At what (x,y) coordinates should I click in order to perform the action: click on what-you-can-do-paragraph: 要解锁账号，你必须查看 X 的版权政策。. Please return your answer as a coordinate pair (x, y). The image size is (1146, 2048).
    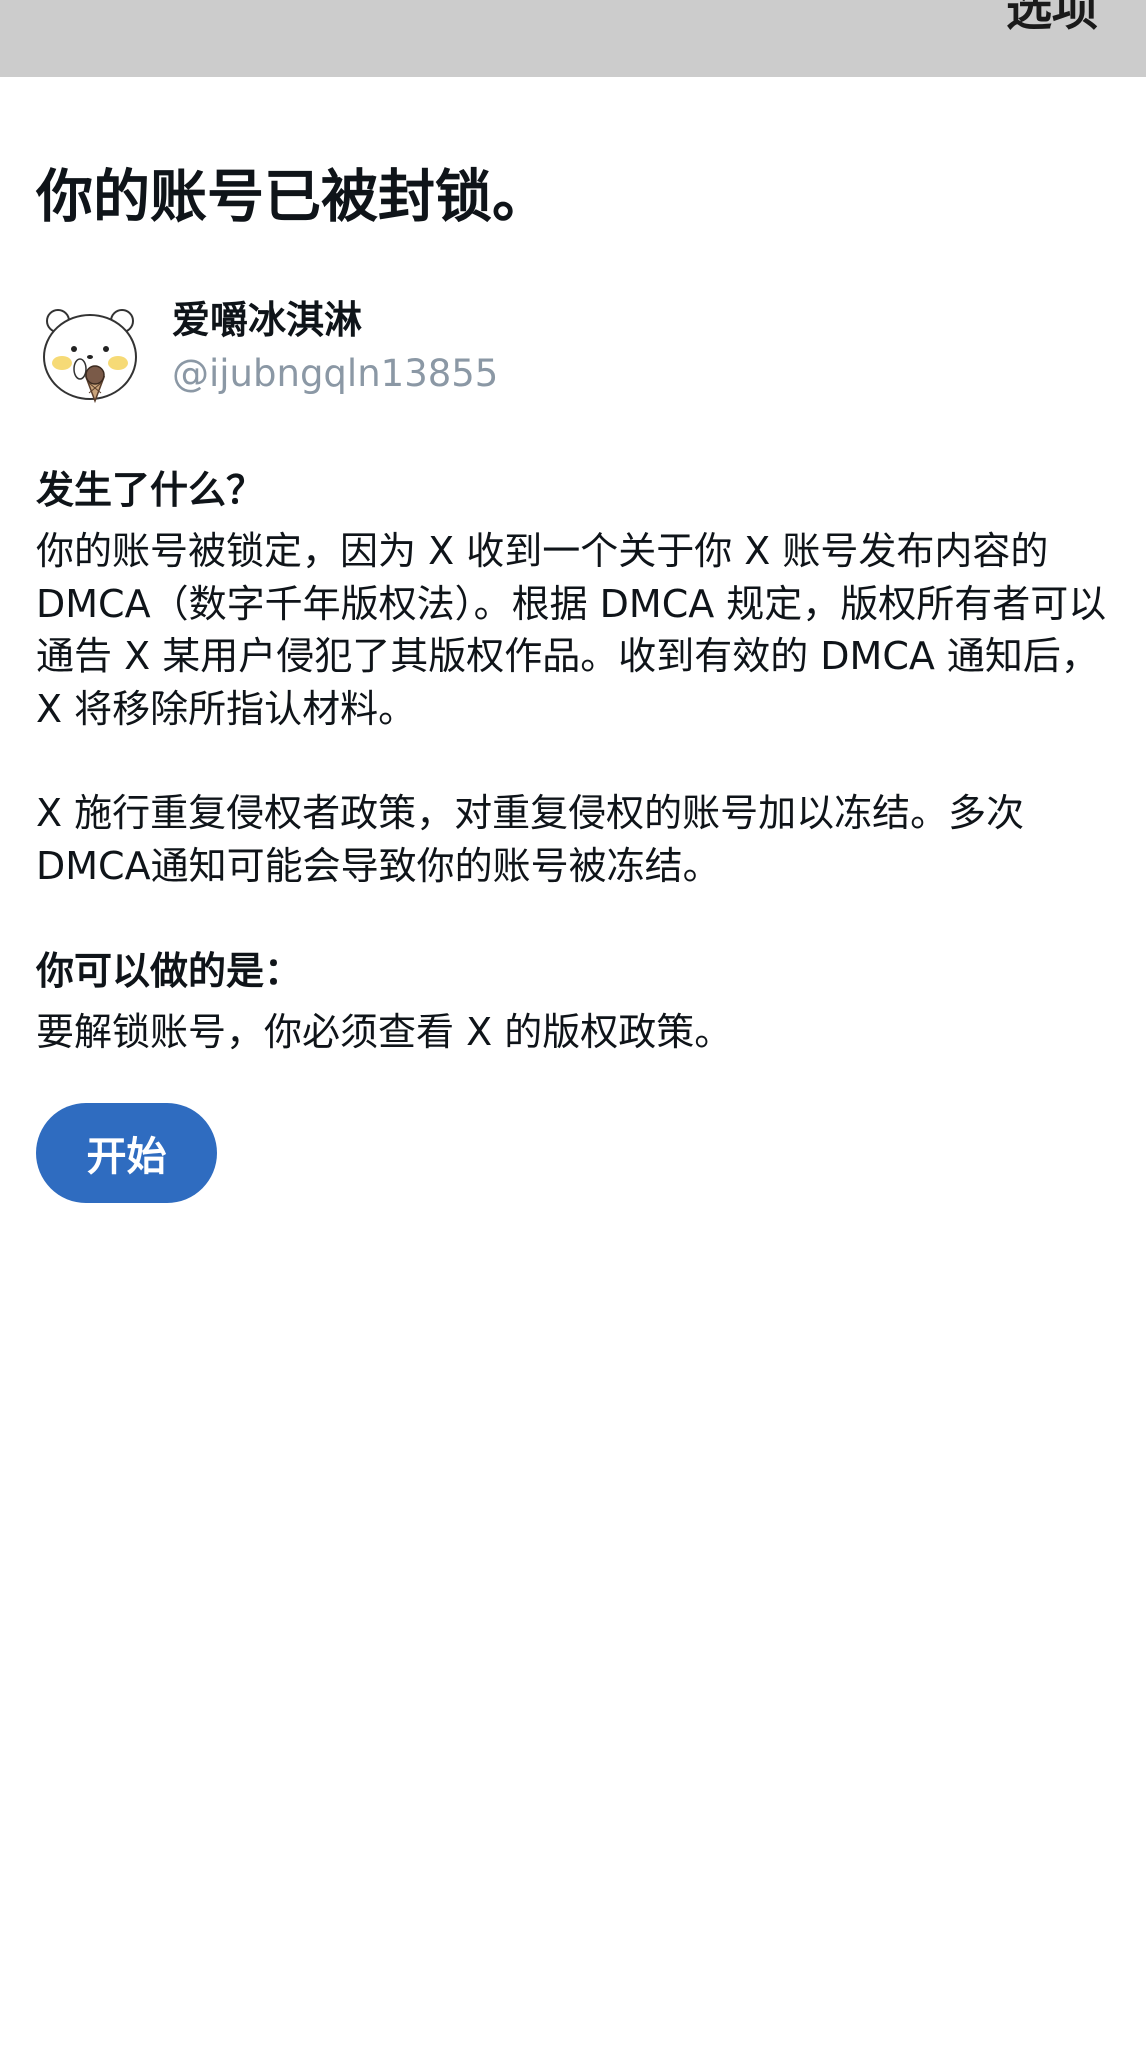
    Looking at the image, I should click on (384, 1032).